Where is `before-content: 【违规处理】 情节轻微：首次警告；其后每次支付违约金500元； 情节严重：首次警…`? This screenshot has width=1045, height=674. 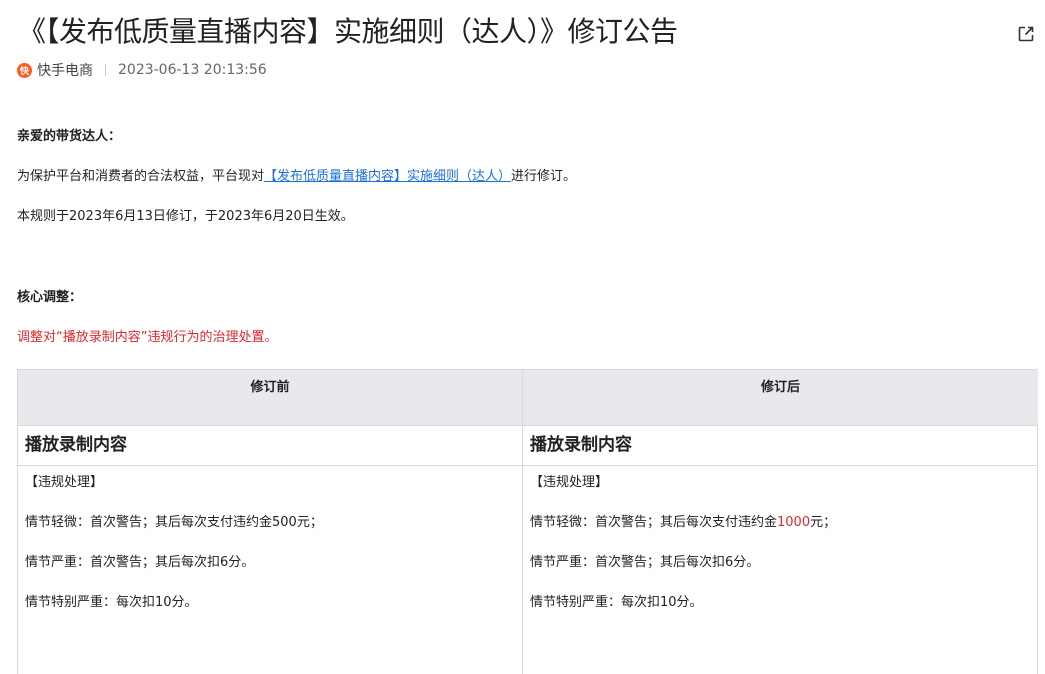
before-content: 【违规处理】 情节轻微：首次警告；其后每次支付违约金500元； 情节严重：首次警… is located at coordinates (270, 539).